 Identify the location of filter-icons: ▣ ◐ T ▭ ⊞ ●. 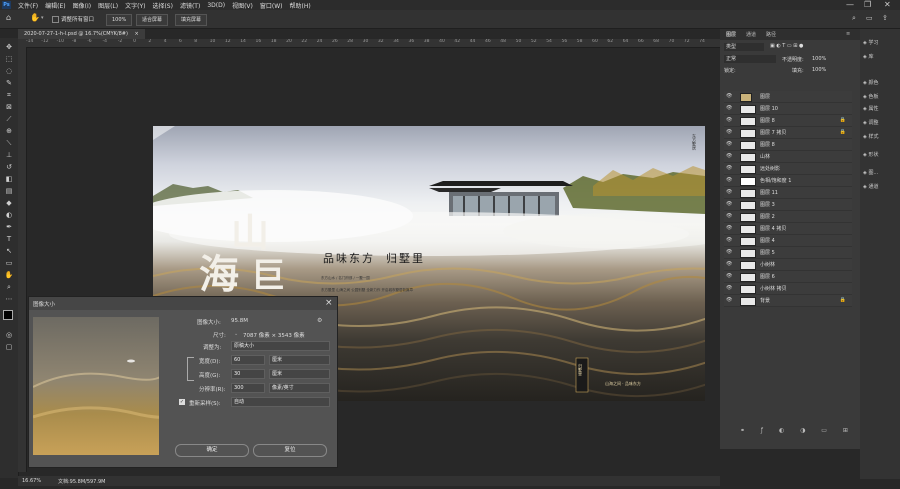
(786, 46).